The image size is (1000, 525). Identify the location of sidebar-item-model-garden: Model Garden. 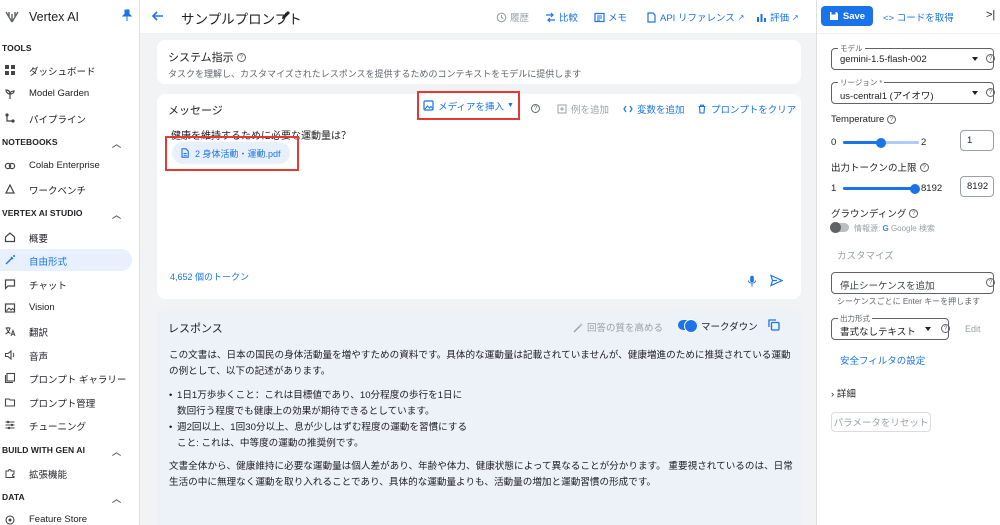
(66, 94).